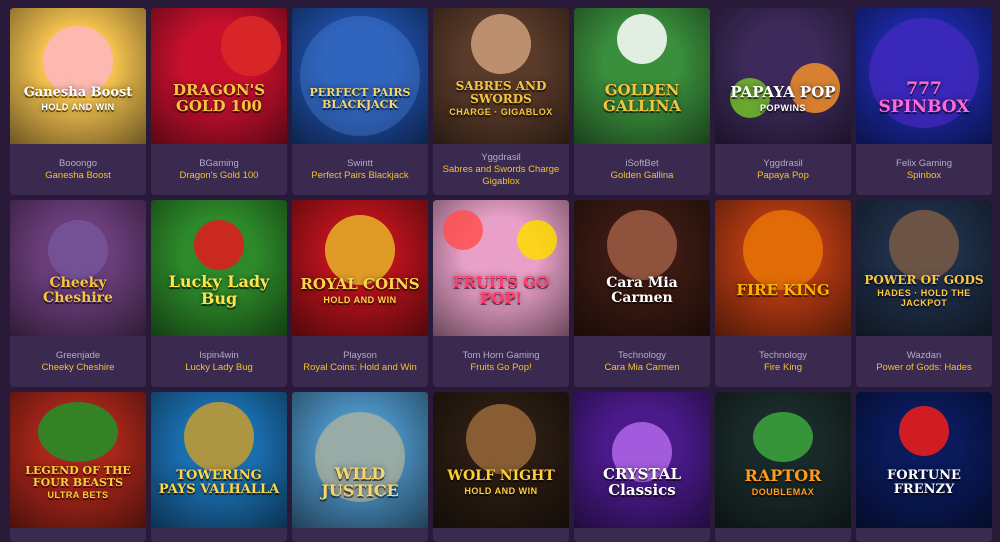 This screenshot has width=1000, height=542. Describe the element at coordinates (78, 176) in the screenshot. I see `game-name: Ganesha Boost` at that location.